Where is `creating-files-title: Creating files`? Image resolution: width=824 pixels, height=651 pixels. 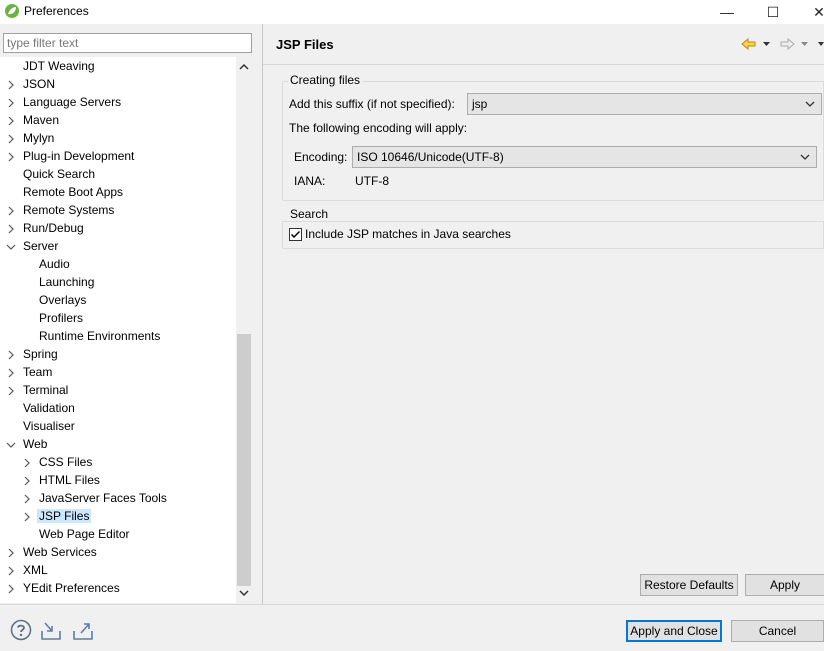 creating-files-title: Creating files is located at coordinates (325, 80).